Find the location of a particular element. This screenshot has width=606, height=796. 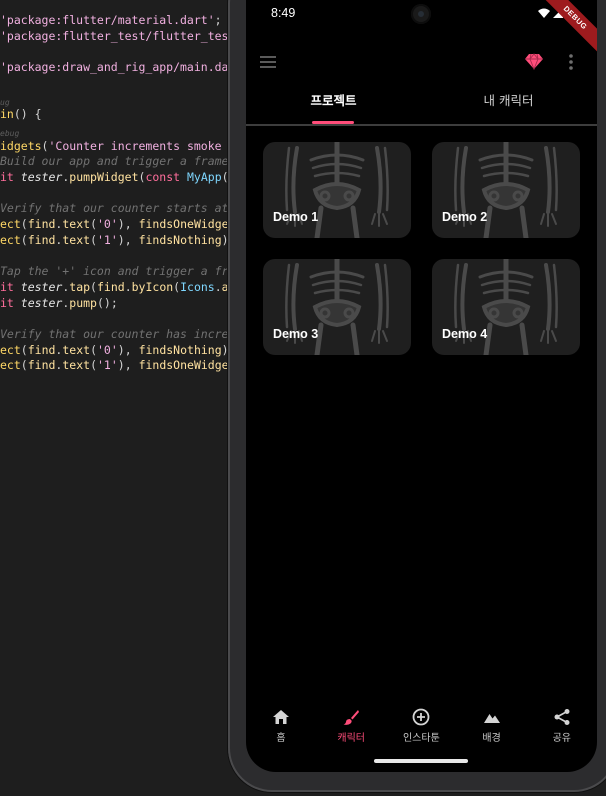

project-card-label: Demo 3 is located at coordinates (296, 334).